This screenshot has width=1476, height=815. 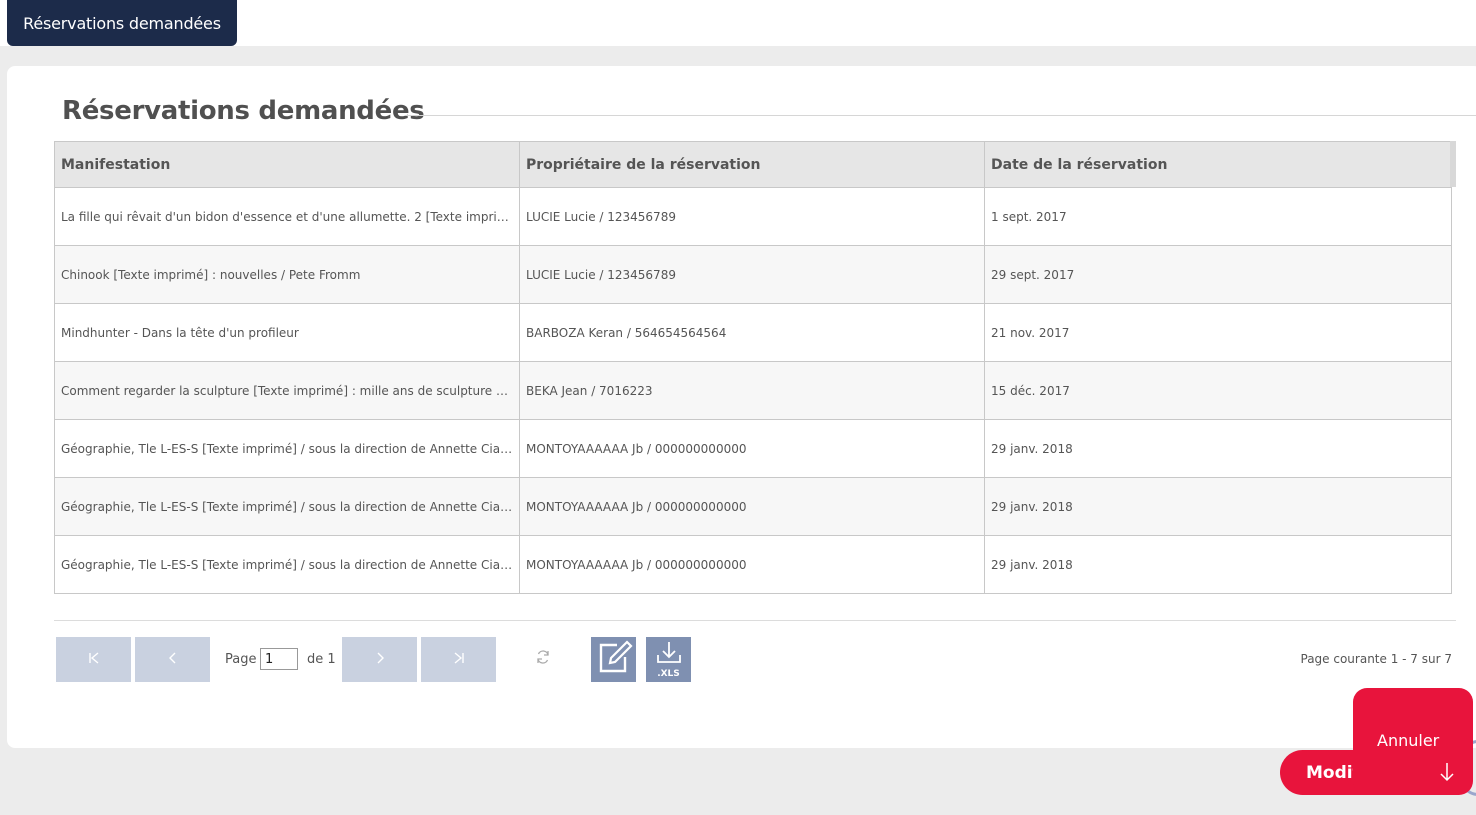 I want to click on refresh-button, so click(x=543, y=659).